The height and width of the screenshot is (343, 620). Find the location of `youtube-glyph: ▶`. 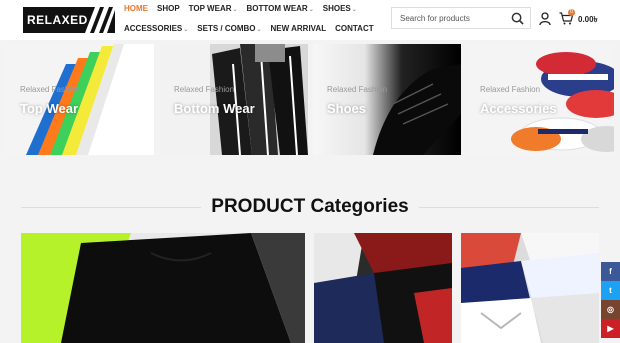

youtube-glyph: ▶ is located at coordinates (610, 328).